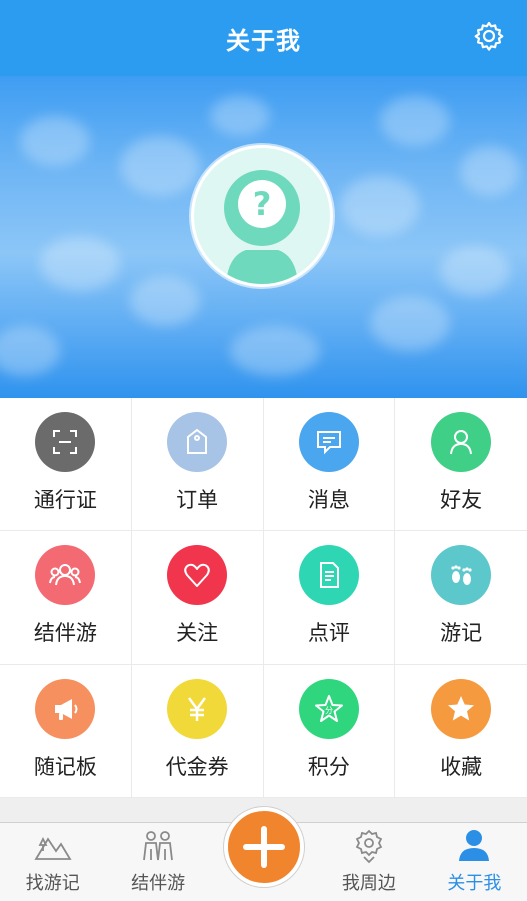 Image resolution: width=527 pixels, height=901 pixels. I want to click on person-icon, so click(461, 442).